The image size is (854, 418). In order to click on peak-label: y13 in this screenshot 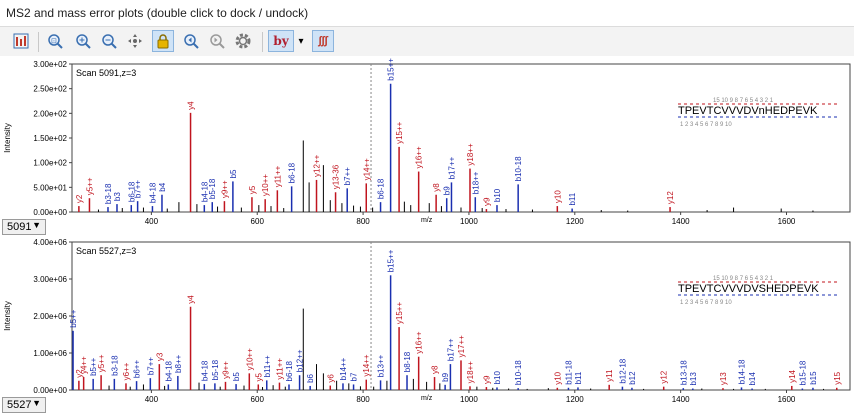, I will do `click(723, 378)`.